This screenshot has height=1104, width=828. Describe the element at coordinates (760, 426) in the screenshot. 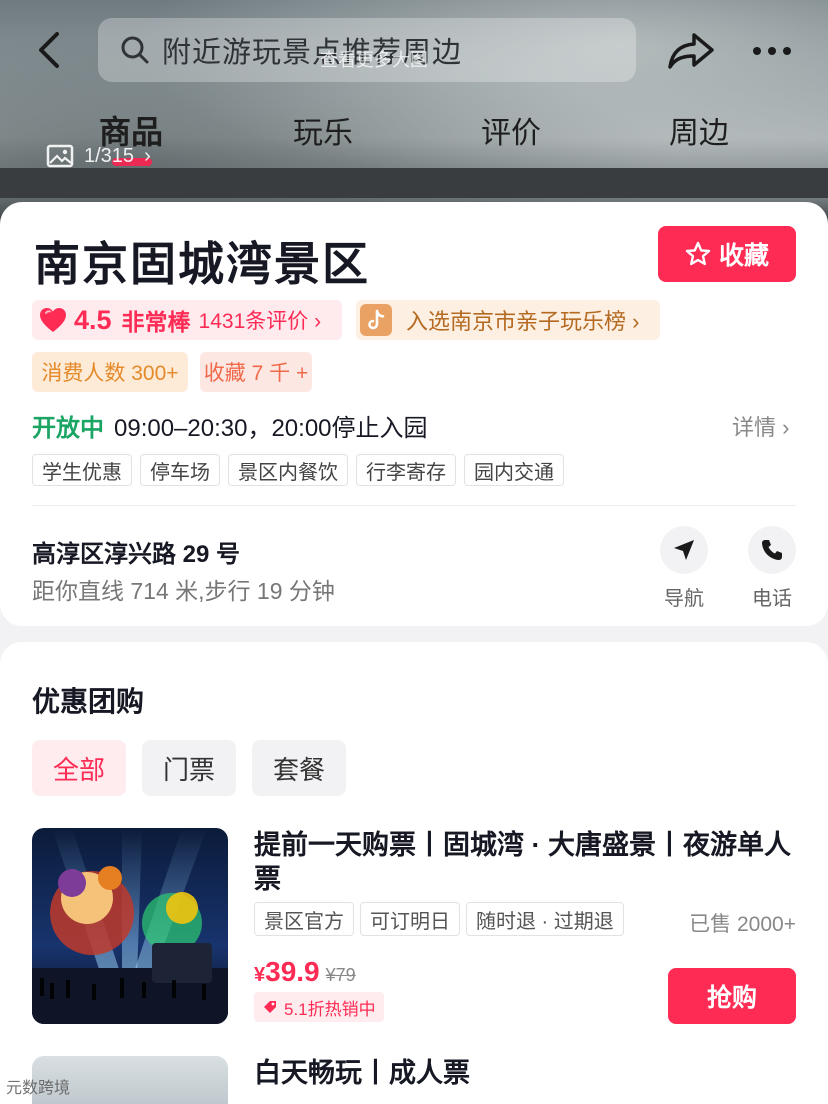

I see `details-link: 详情 ›` at that location.